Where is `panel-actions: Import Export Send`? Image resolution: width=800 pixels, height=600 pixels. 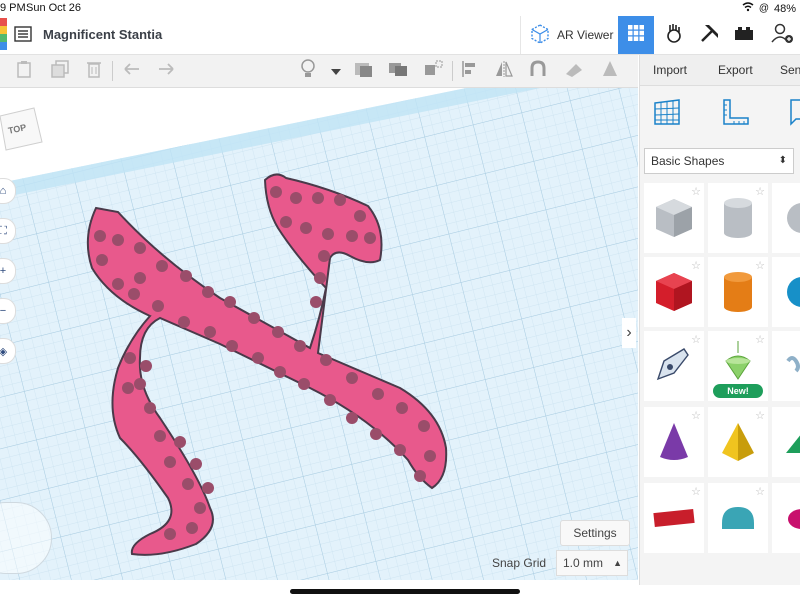
panel-actions: Import Export Send is located at coordinates (720, 70).